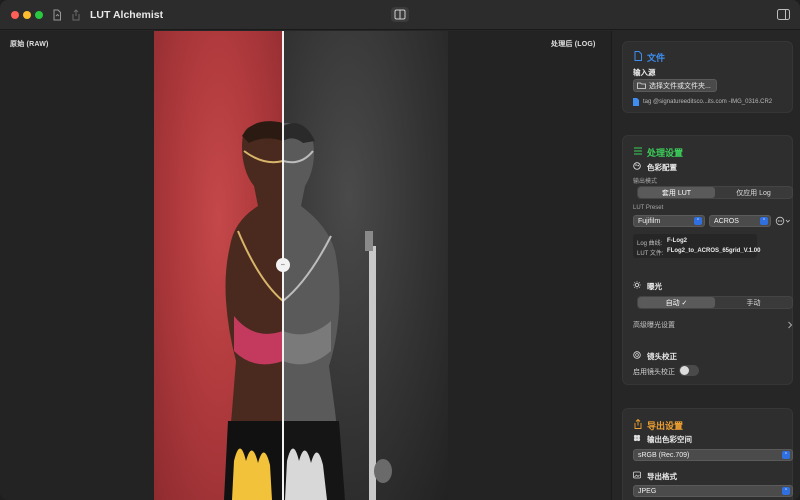 The image size is (800, 500). Describe the element at coordinates (654, 372) in the screenshot. I see `lens-toggle-label: 启用镜头校正` at that location.